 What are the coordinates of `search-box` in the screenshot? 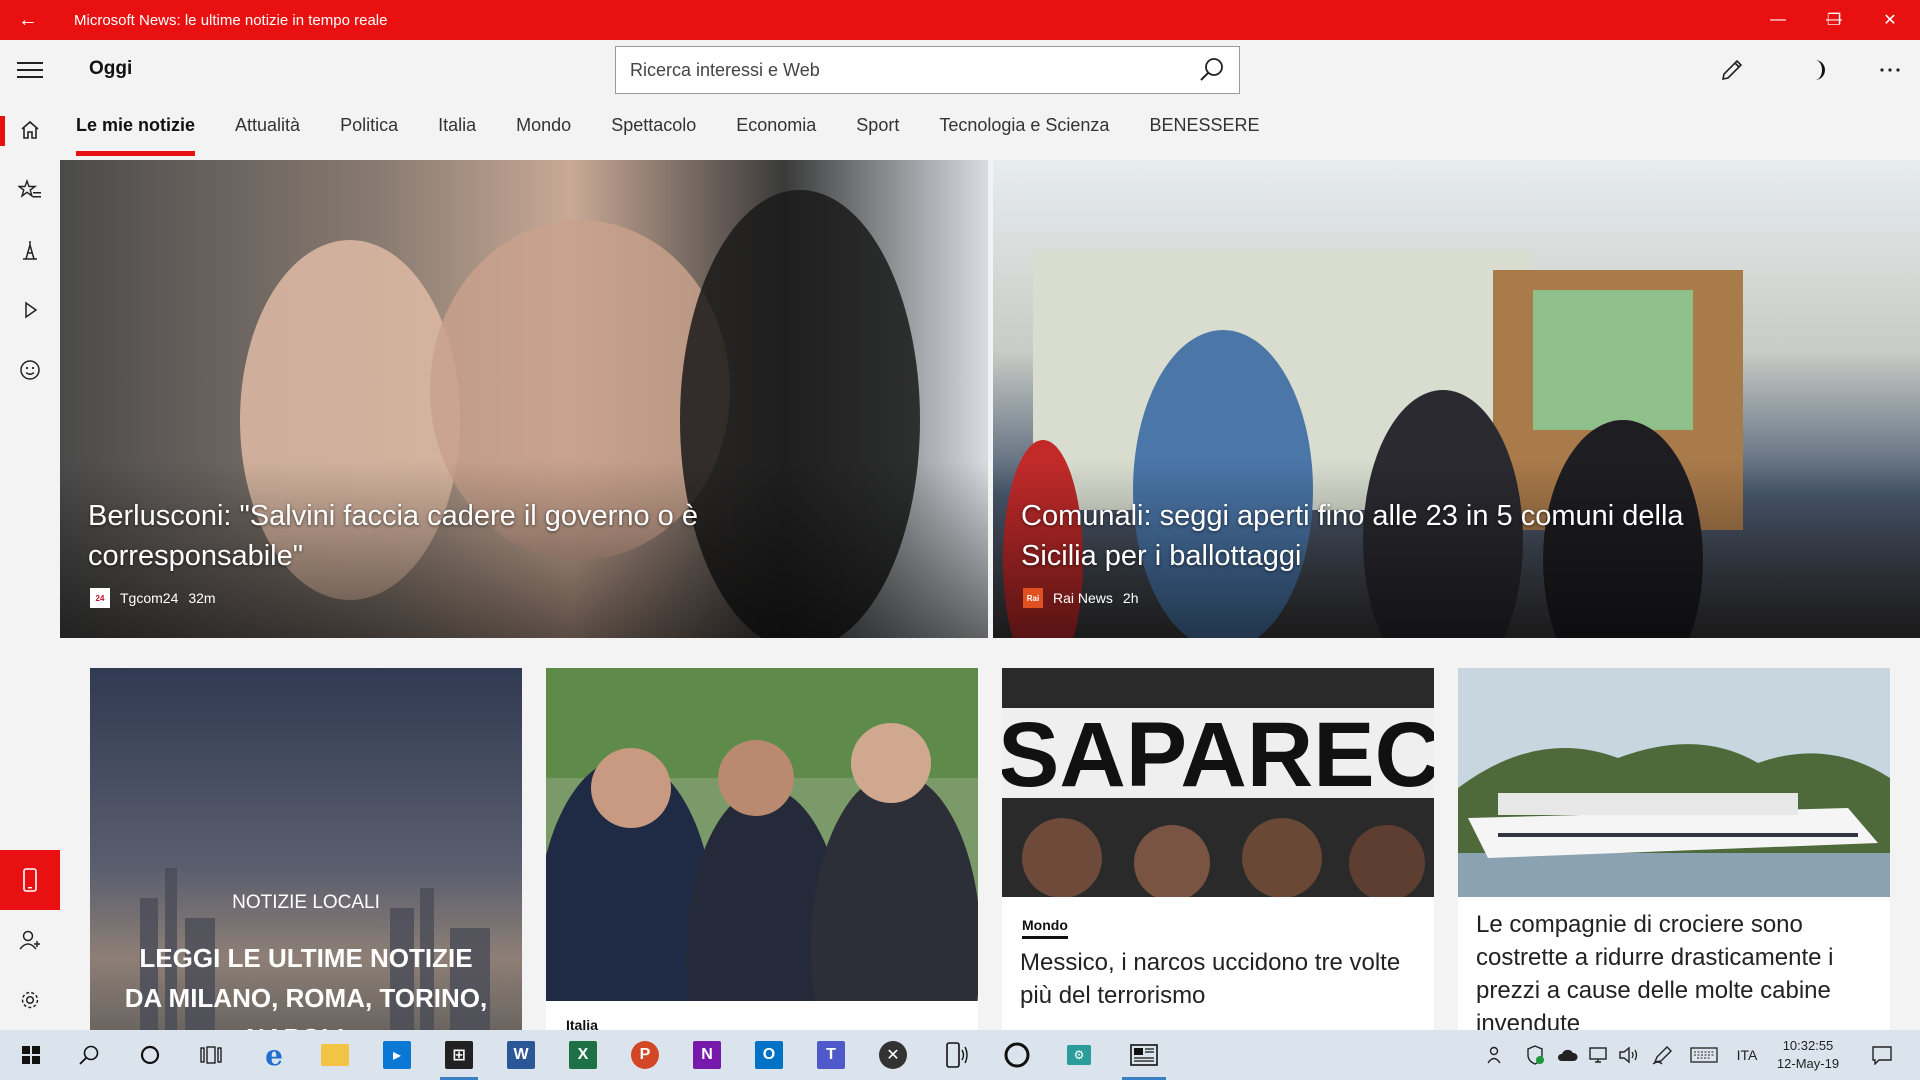 It's located at (927, 70).